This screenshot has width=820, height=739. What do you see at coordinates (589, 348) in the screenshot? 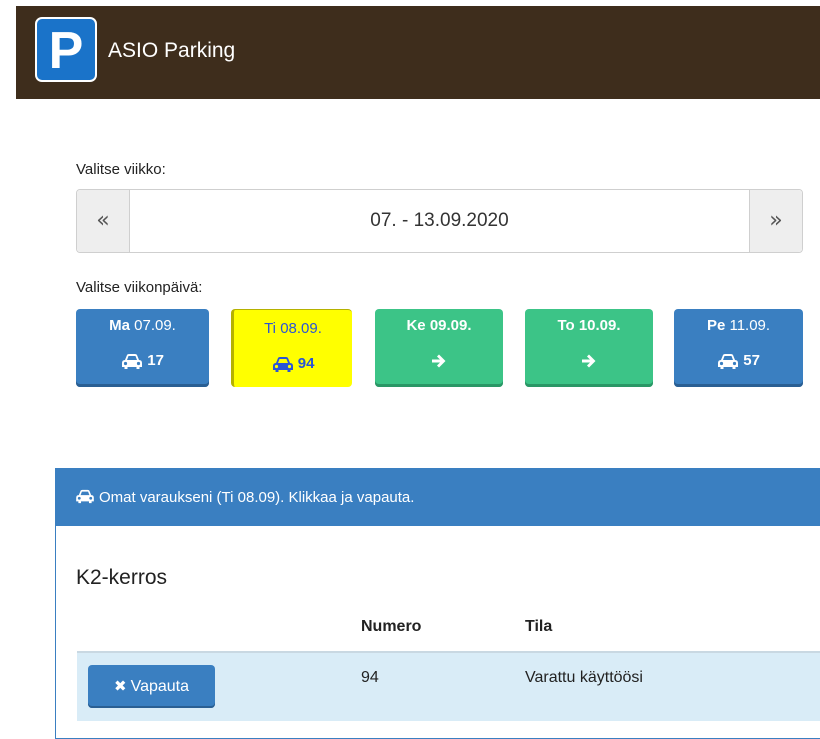
I see `day-button-thursday: To 10.09.` at bounding box center [589, 348].